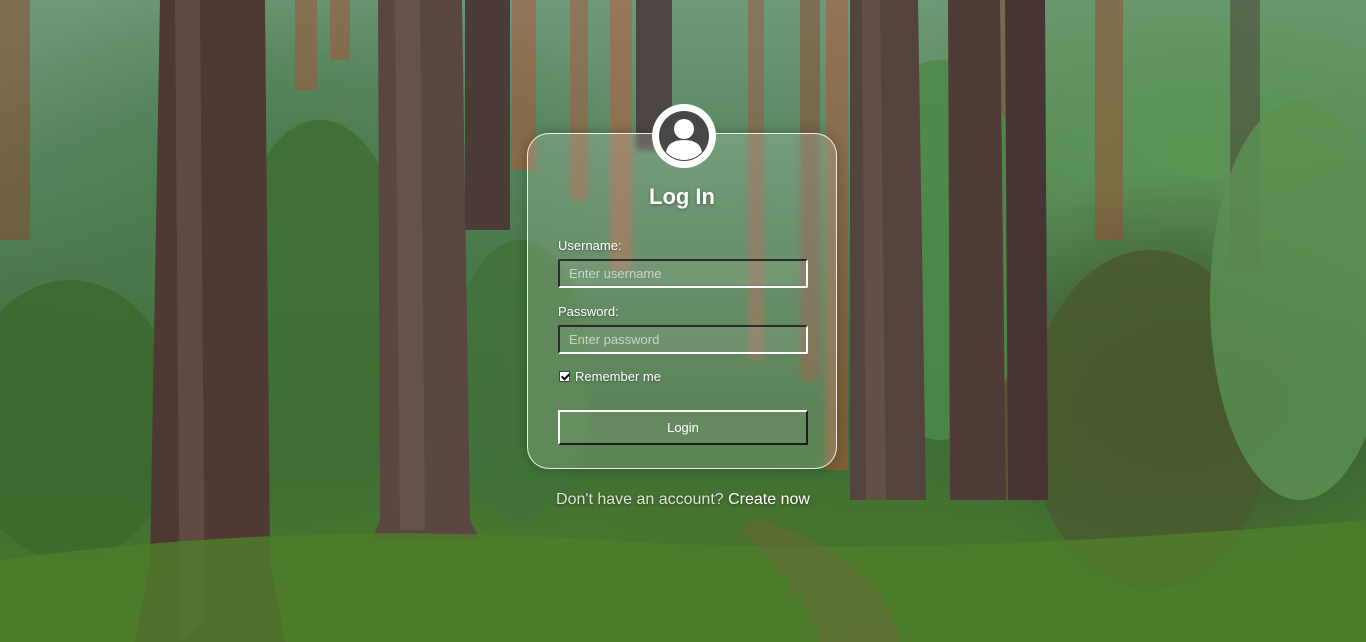  Describe the element at coordinates (618, 376) in the screenshot. I see `remember-me-label: Remember me` at that location.